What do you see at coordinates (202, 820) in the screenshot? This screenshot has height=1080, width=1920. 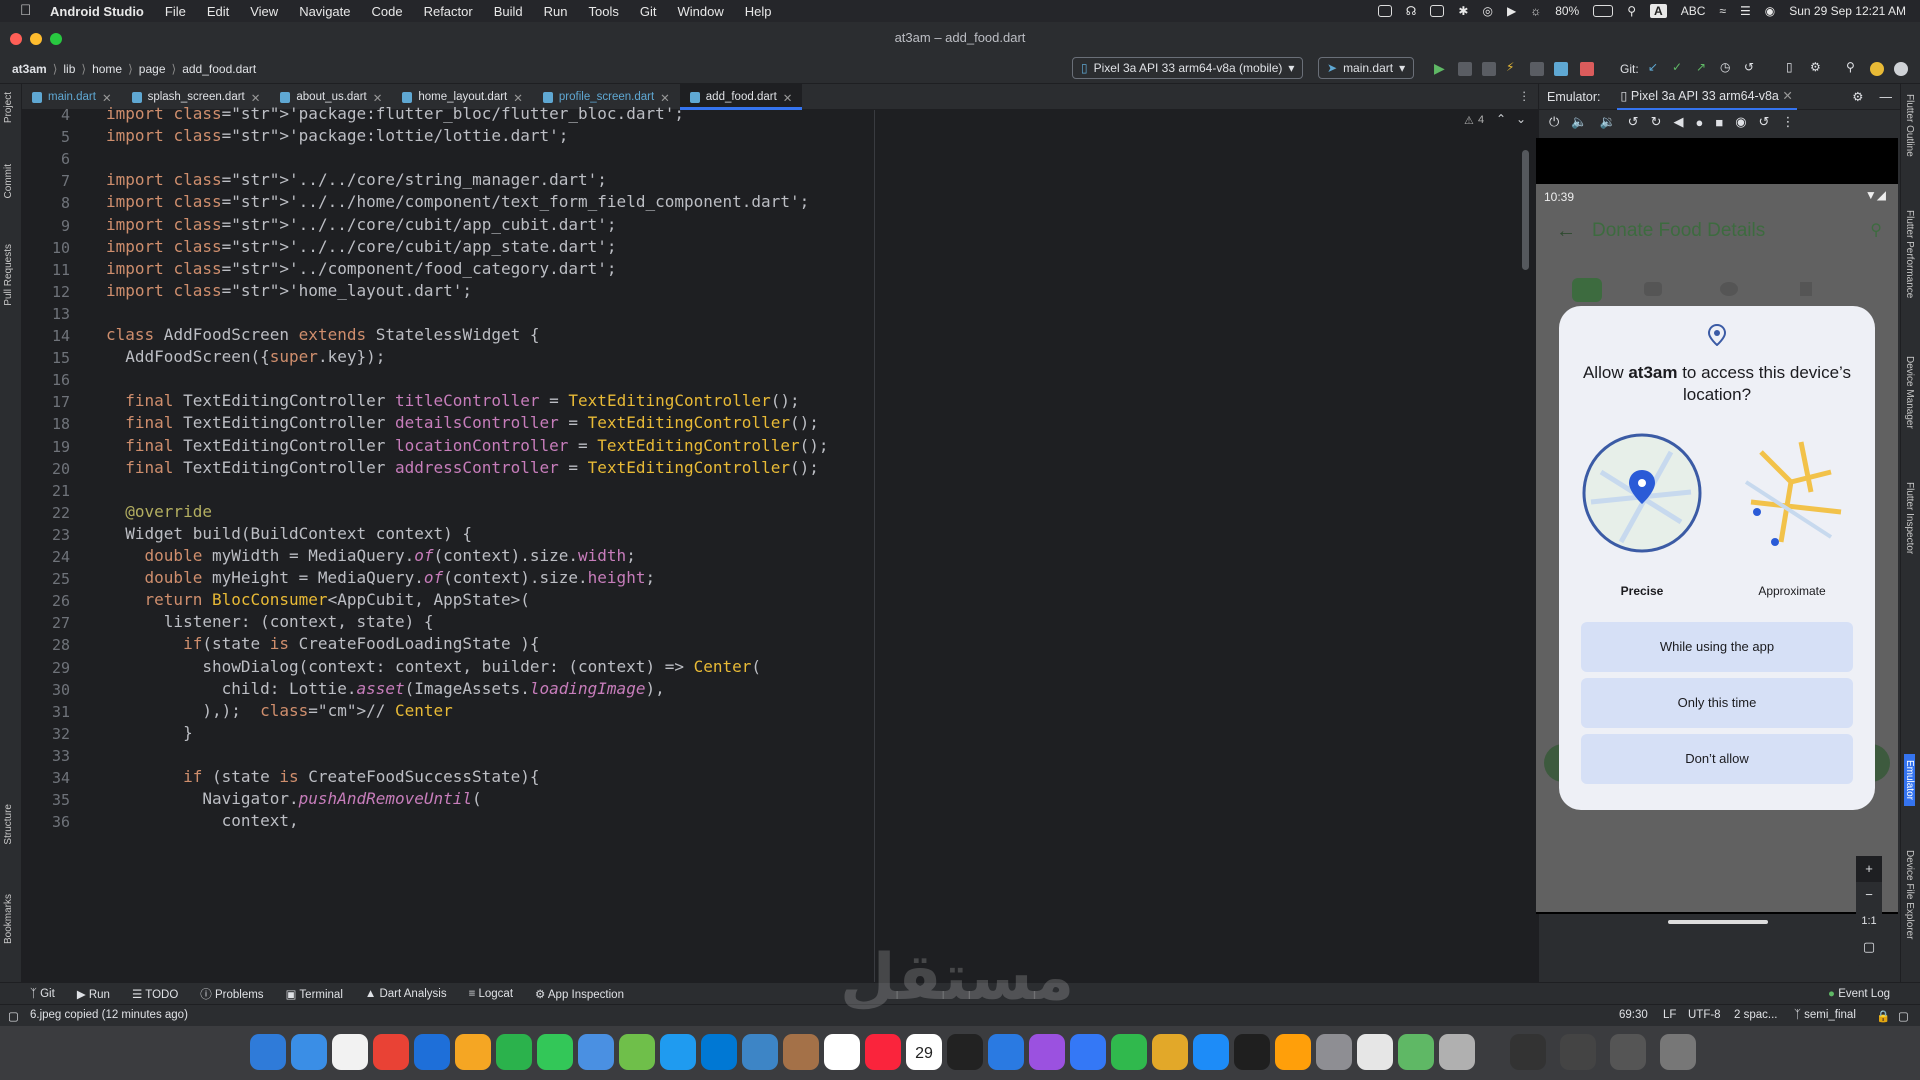 I see `code-line: context,` at bounding box center [202, 820].